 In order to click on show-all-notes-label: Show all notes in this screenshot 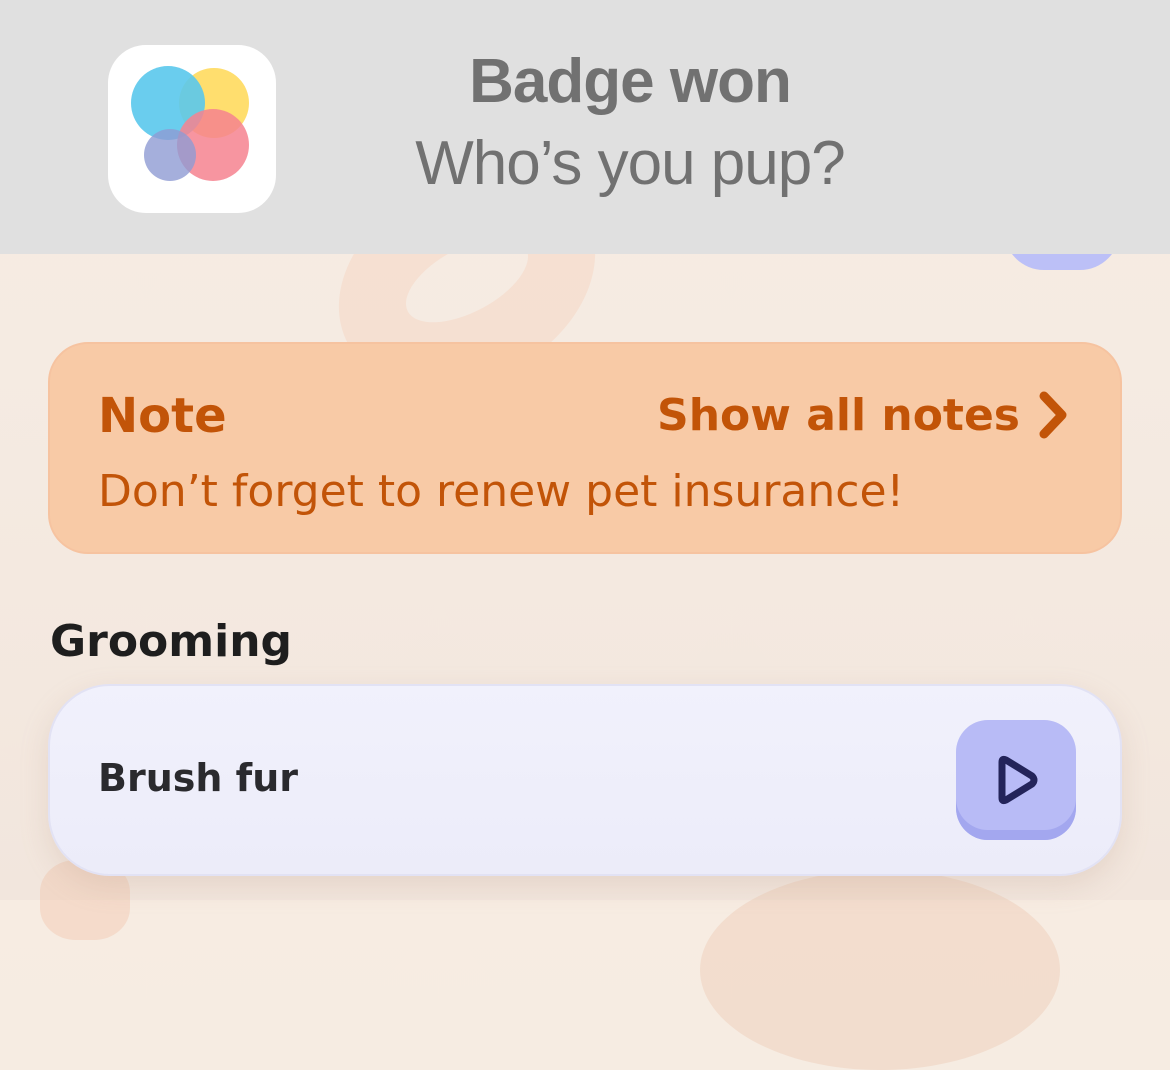, I will do `click(838, 415)`.